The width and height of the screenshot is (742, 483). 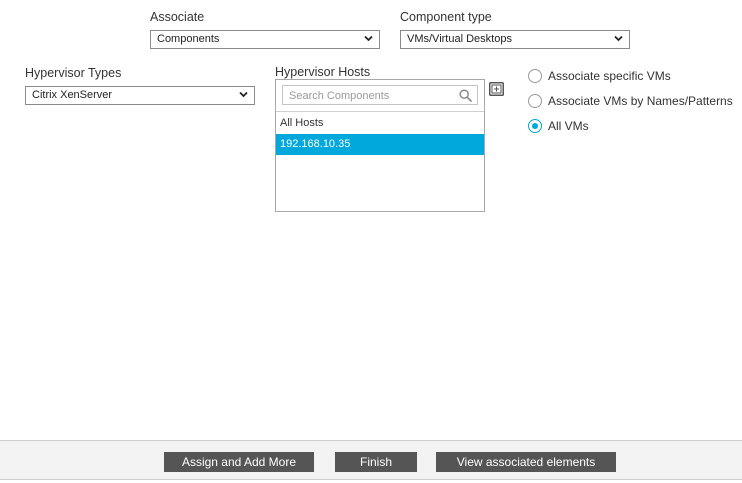 I want to click on hypervisor-hosts-list: All Hosts 192.168.10.35, so click(x=380, y=145).